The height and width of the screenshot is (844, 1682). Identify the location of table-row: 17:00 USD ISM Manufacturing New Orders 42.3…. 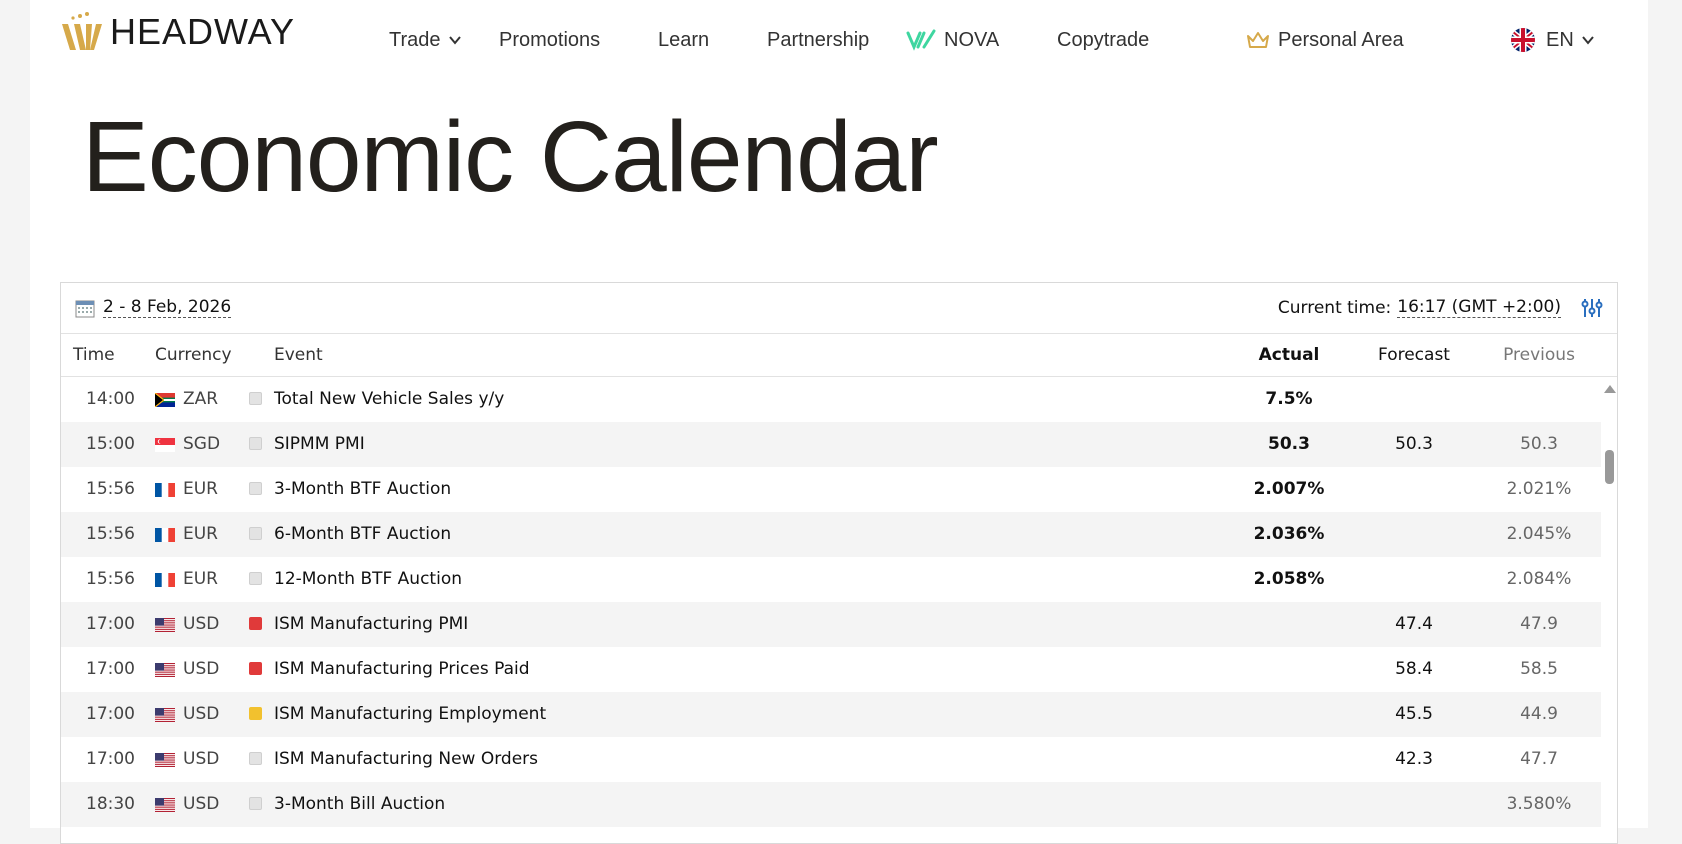
(831, 759).